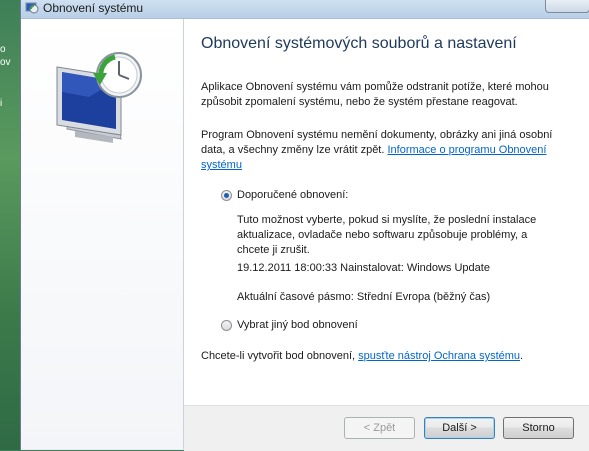 The image size is (589, 451). Describe the element at coordinates (567, 6) in the screenshot. I see `close-button` at that location.